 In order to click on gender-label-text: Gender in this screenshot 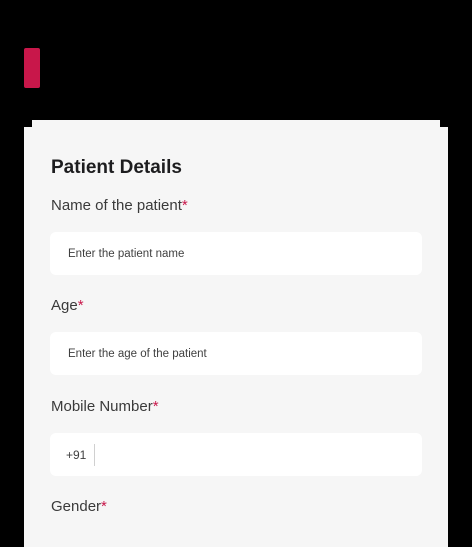, I will do `click(76, 506)`.